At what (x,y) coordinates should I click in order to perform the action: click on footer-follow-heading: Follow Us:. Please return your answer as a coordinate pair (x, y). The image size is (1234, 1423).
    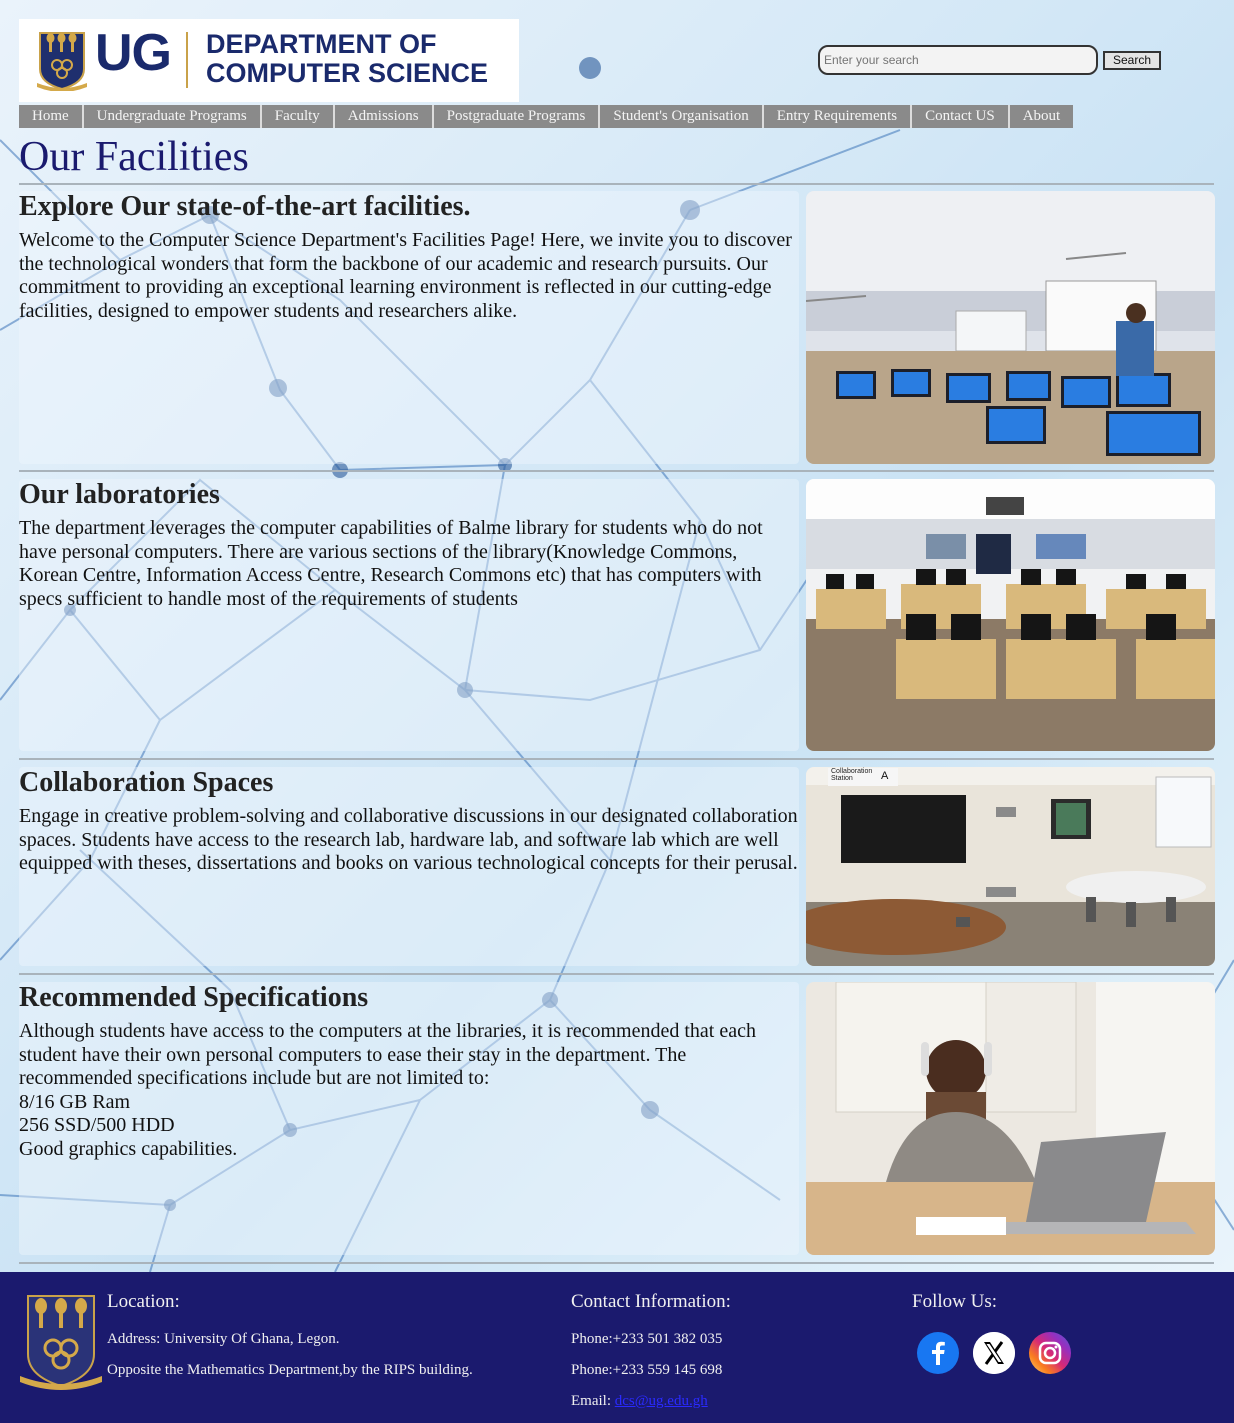
    Looking at the image, I should click on (954, 1301).